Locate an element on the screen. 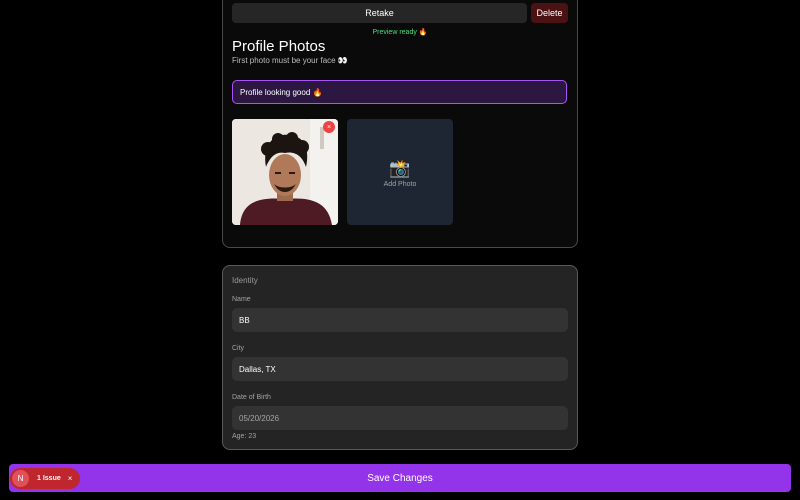 Image resolution: width=800 pixels, height=500 pixels. city-label: City is located at coordinates (238, 348).